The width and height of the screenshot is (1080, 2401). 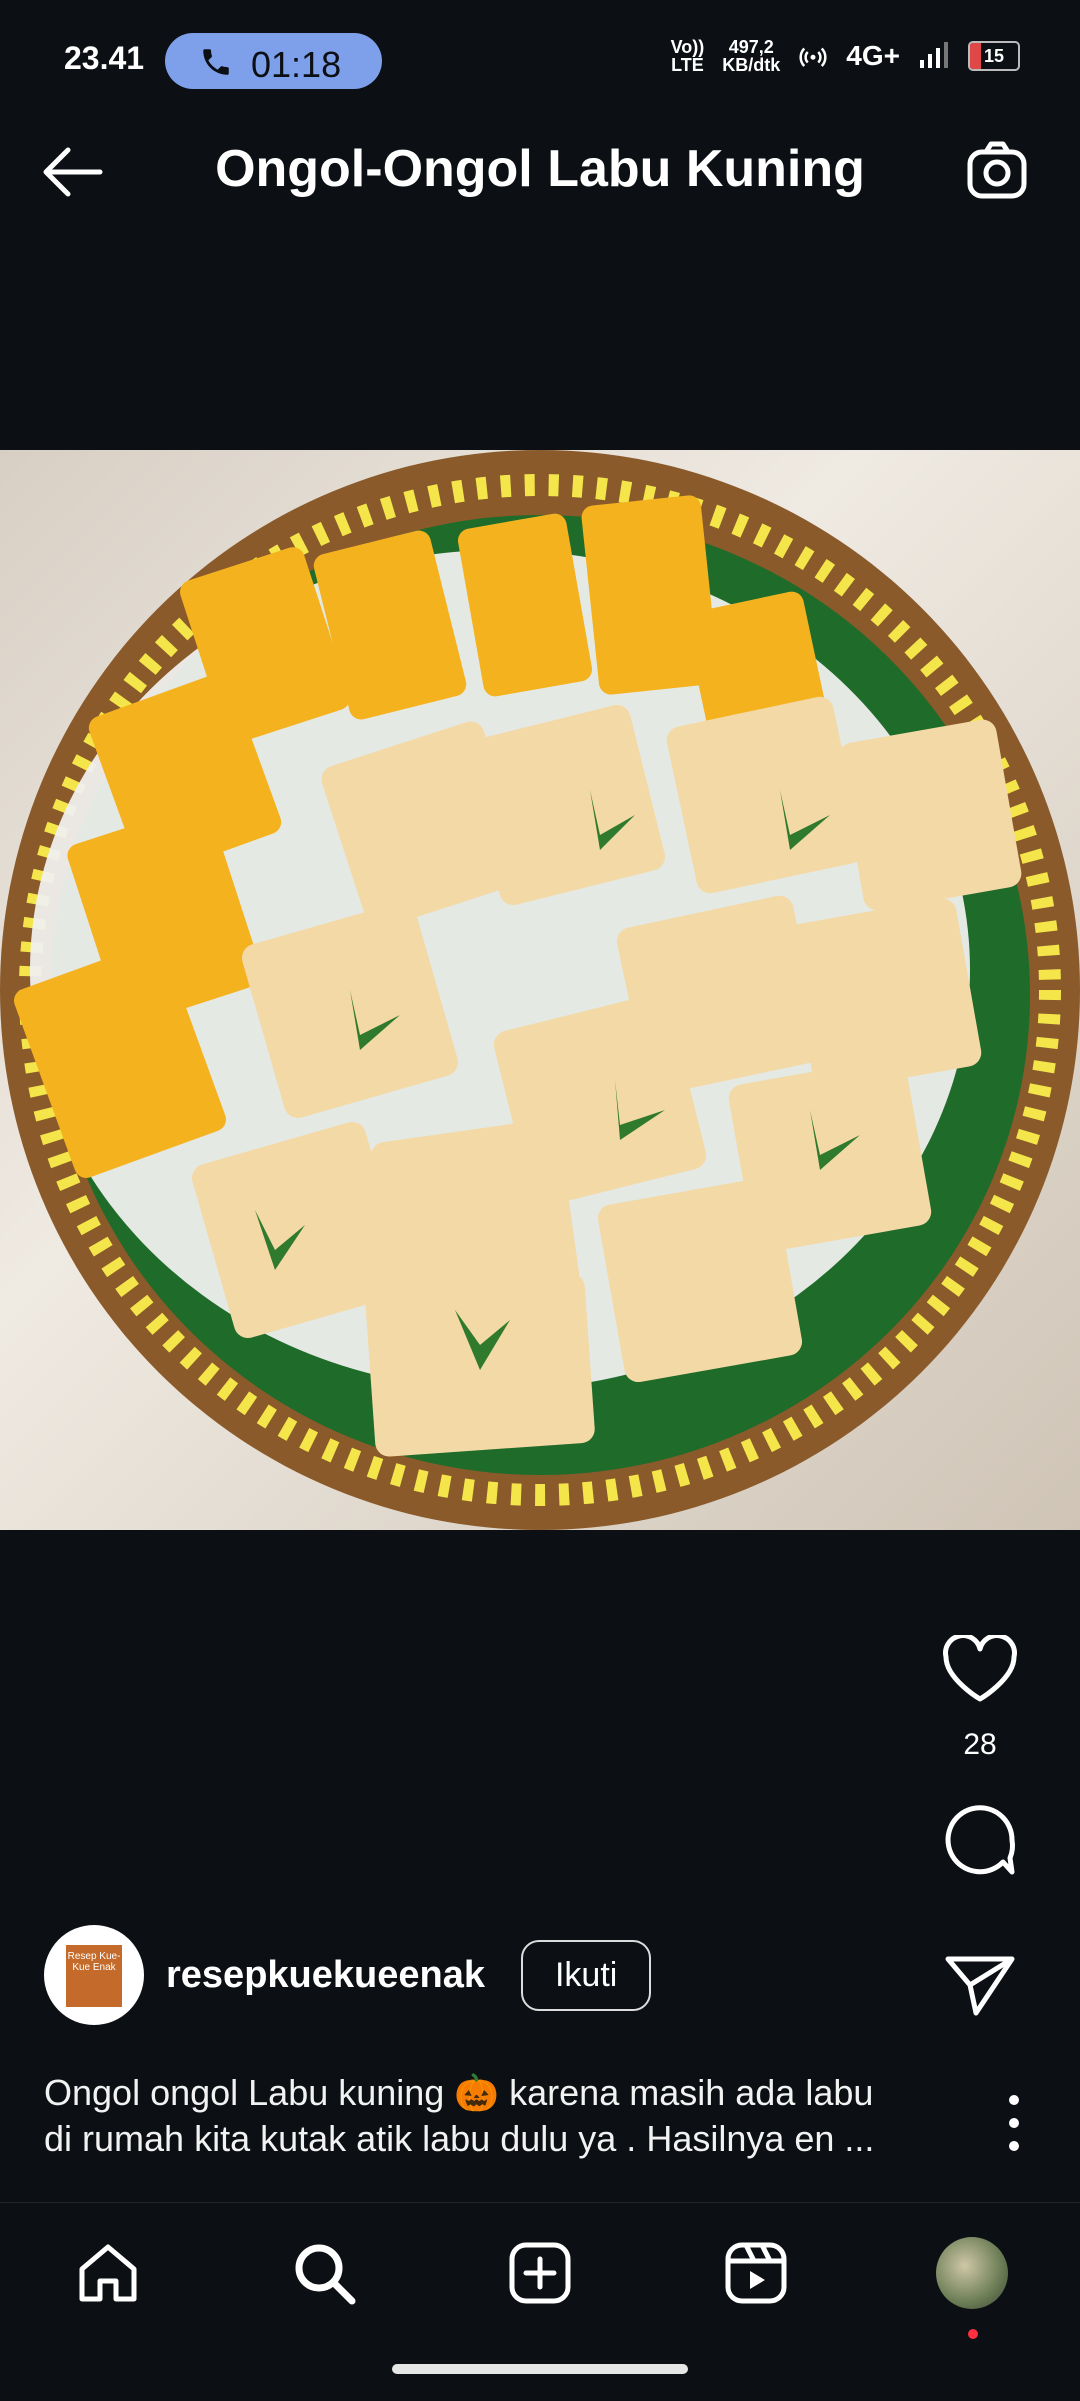 I want to click on status-indicators: Vo)) LTE 497,2 KB/dtk 4G+ 15, so click(x=845, y=56).